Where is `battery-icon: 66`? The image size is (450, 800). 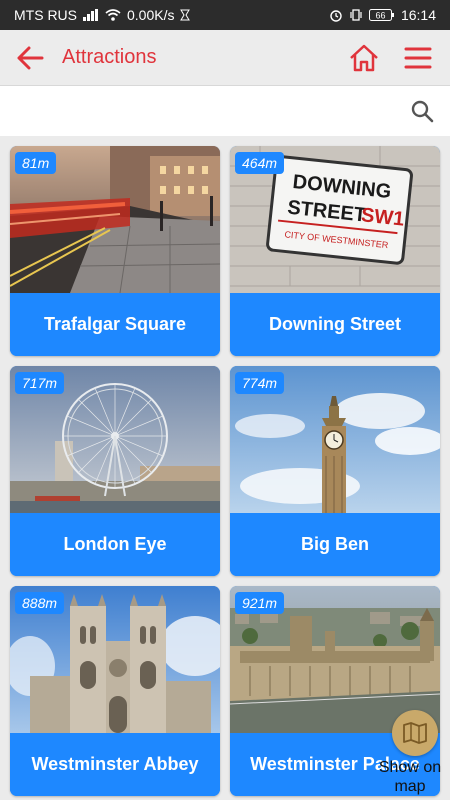
battery-icon: 66 is located at coordinates (381, 15).